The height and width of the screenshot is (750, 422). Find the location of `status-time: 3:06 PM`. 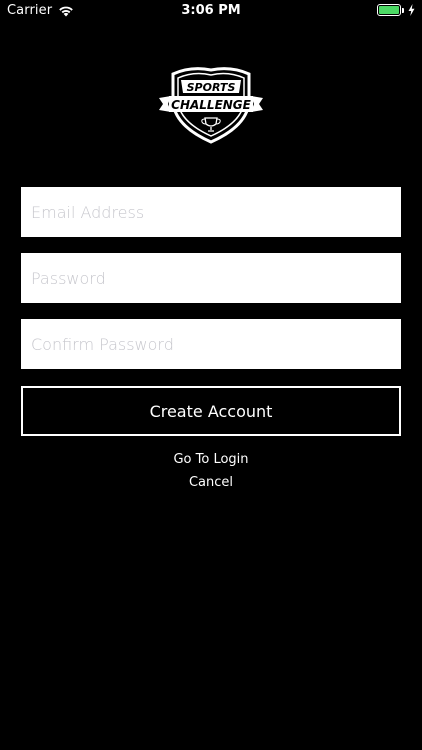

status-time: 3:06 PM is located at coordinates (211, 10).